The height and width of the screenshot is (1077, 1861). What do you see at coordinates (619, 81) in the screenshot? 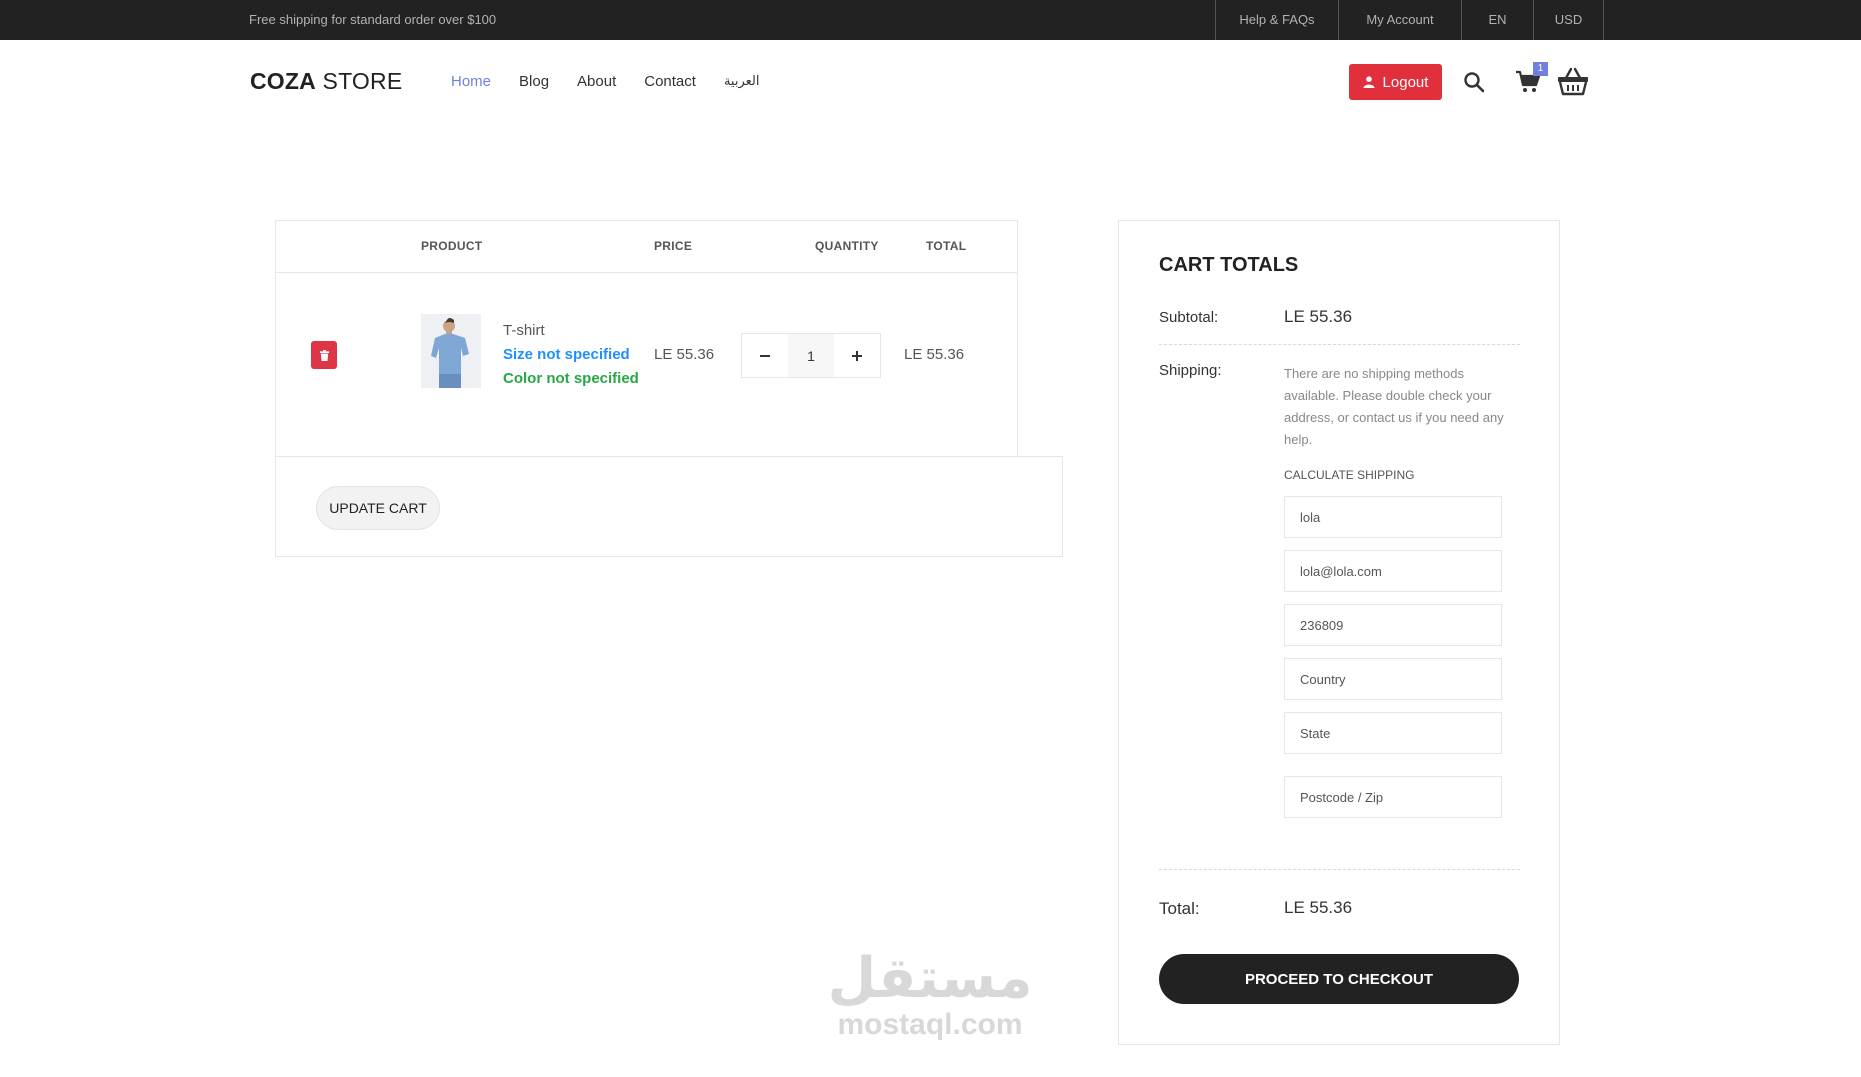
I see `main-nav: Home Blog About Contact العربية` at bounding box center [619, 81].